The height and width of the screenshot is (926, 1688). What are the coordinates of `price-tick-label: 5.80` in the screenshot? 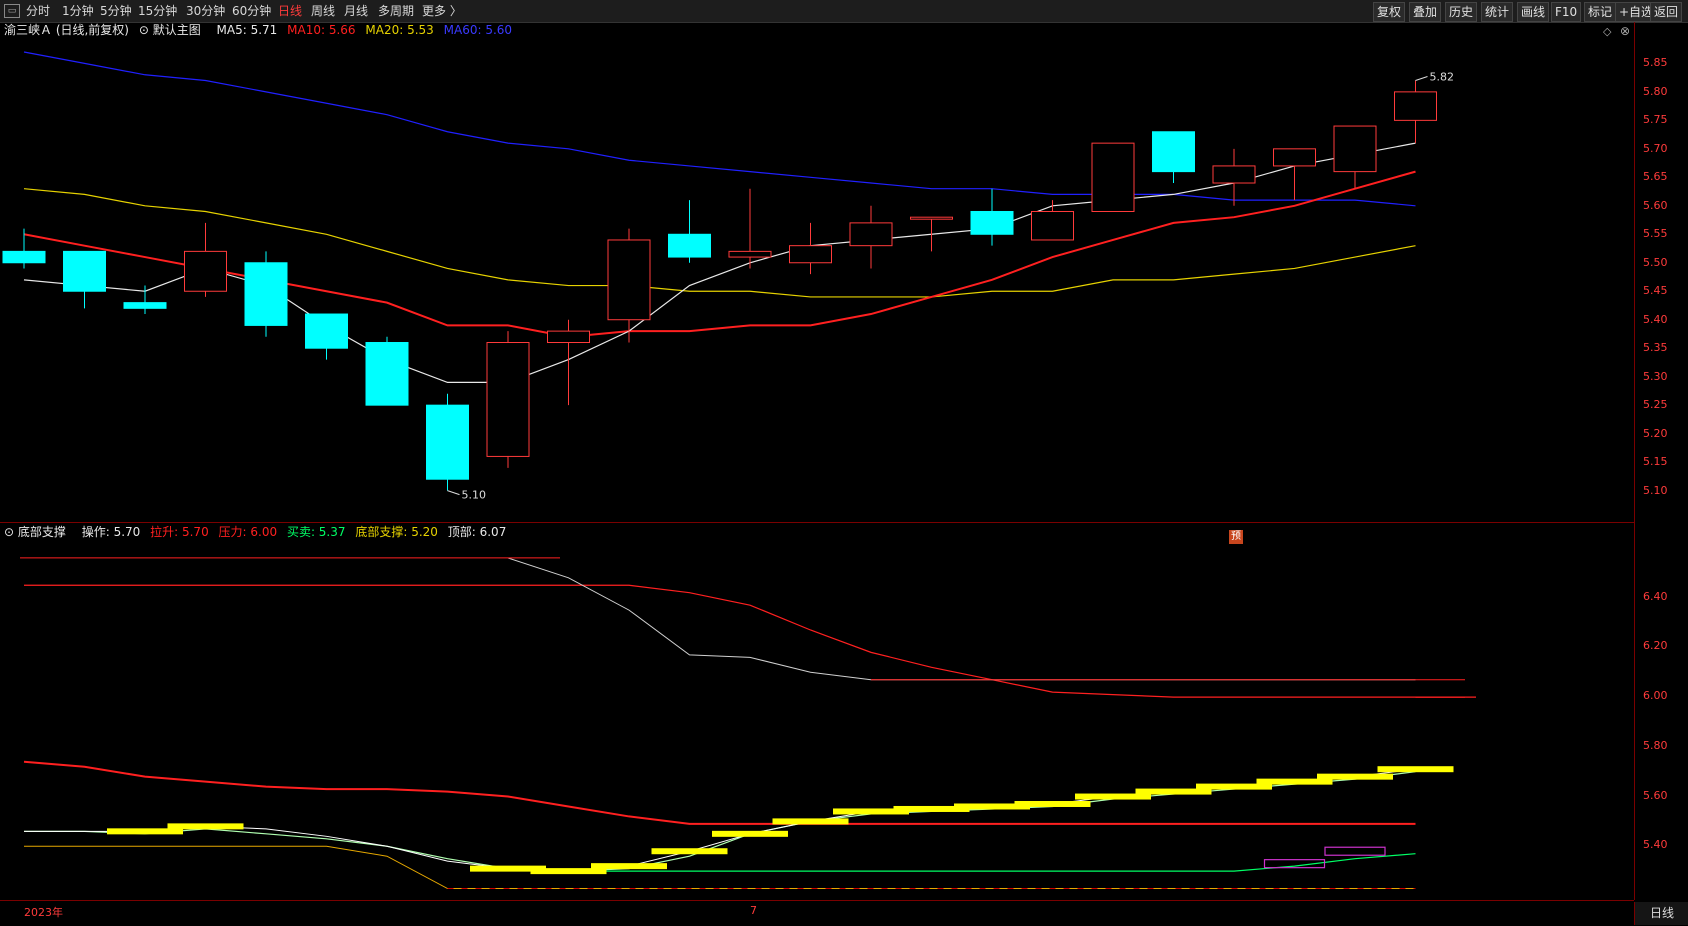 It's located at (1655, 91).